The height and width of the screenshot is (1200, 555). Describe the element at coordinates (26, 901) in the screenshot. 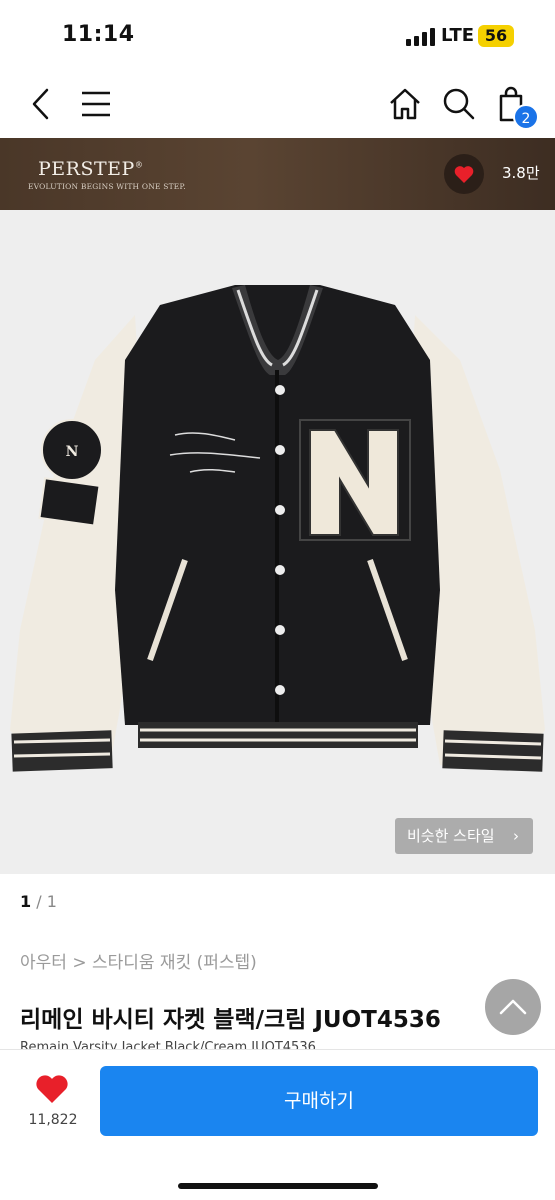

I see `pager-current: 1` at that location.